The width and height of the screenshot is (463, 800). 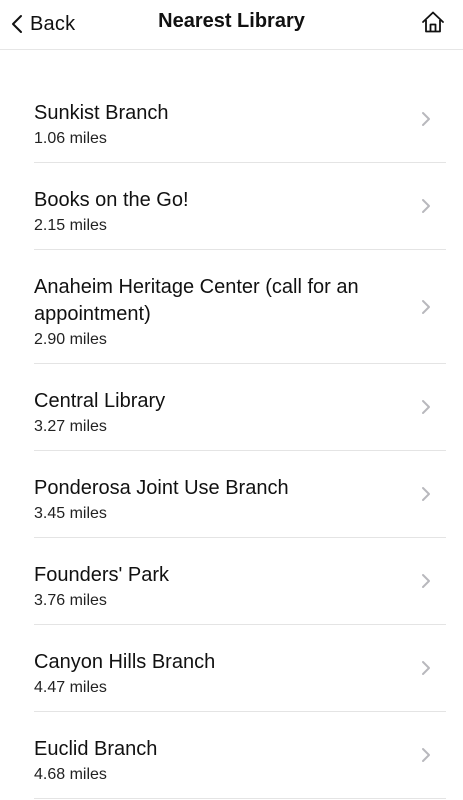 I want to click on list-item: Books on the Go! 2.15 miles, so click(x=240, y=206).